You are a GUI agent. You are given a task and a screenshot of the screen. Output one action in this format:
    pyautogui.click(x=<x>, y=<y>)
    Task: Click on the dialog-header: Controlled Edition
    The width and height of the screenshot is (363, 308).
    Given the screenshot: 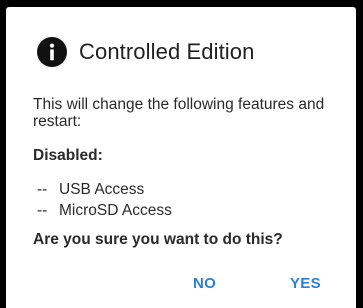 What is the action you would take?
    pyautogui.click(x=145, y=52)
    